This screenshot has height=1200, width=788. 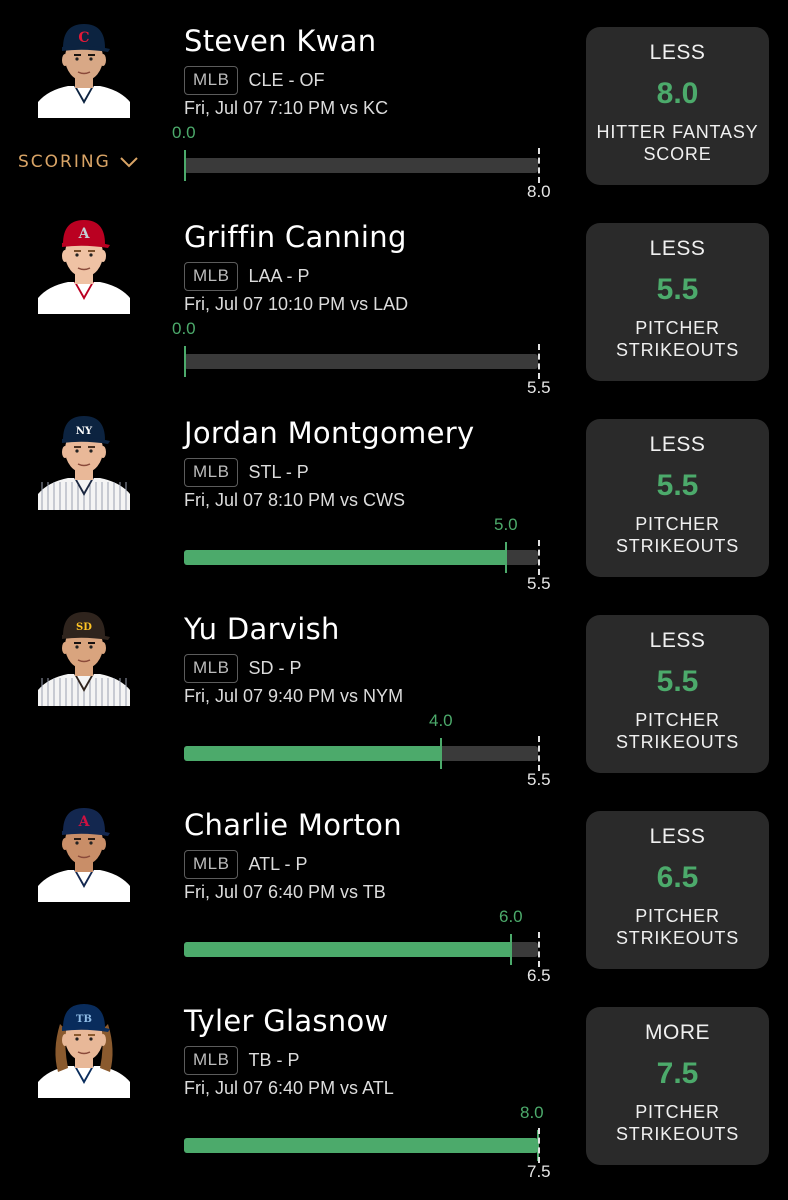 What do you see at coordinates (84, 627) in the screenshot?
I see `svg-text: SD` at bounding box center [84, 627].